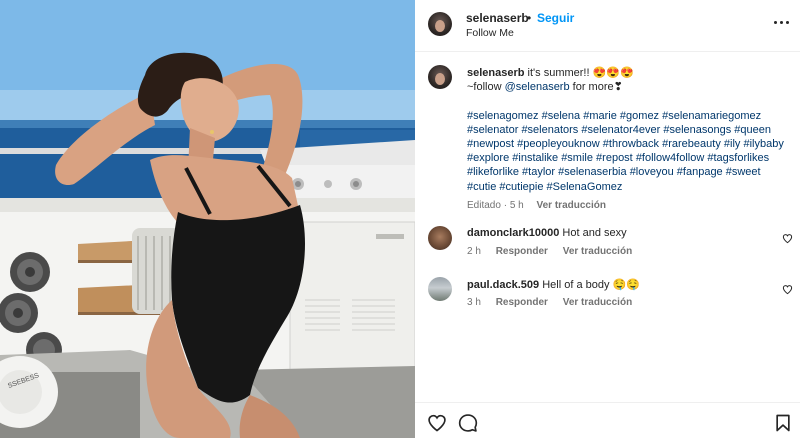 This screenshot has width=800, height=438. Describe the element at coordinates (607, 26) in the screenshot. I see `post-header: selenaserb • Seguir Follow Me` at that location.